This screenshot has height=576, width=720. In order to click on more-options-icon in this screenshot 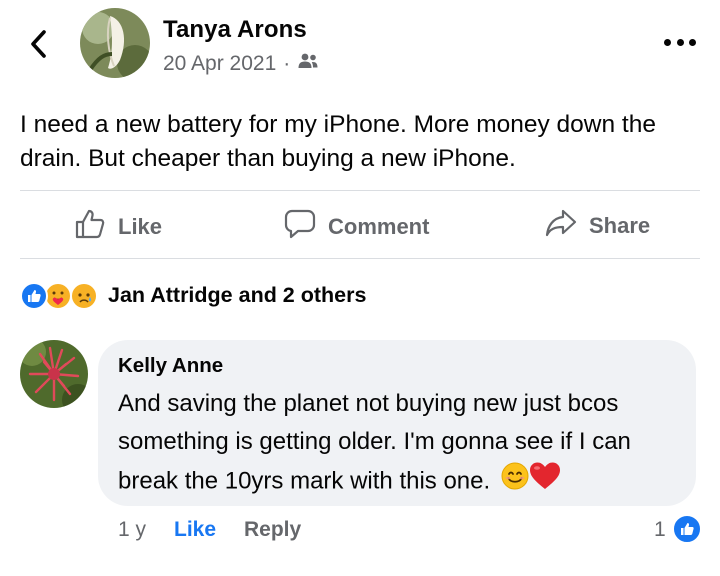, I will do `click(680, 42)`.